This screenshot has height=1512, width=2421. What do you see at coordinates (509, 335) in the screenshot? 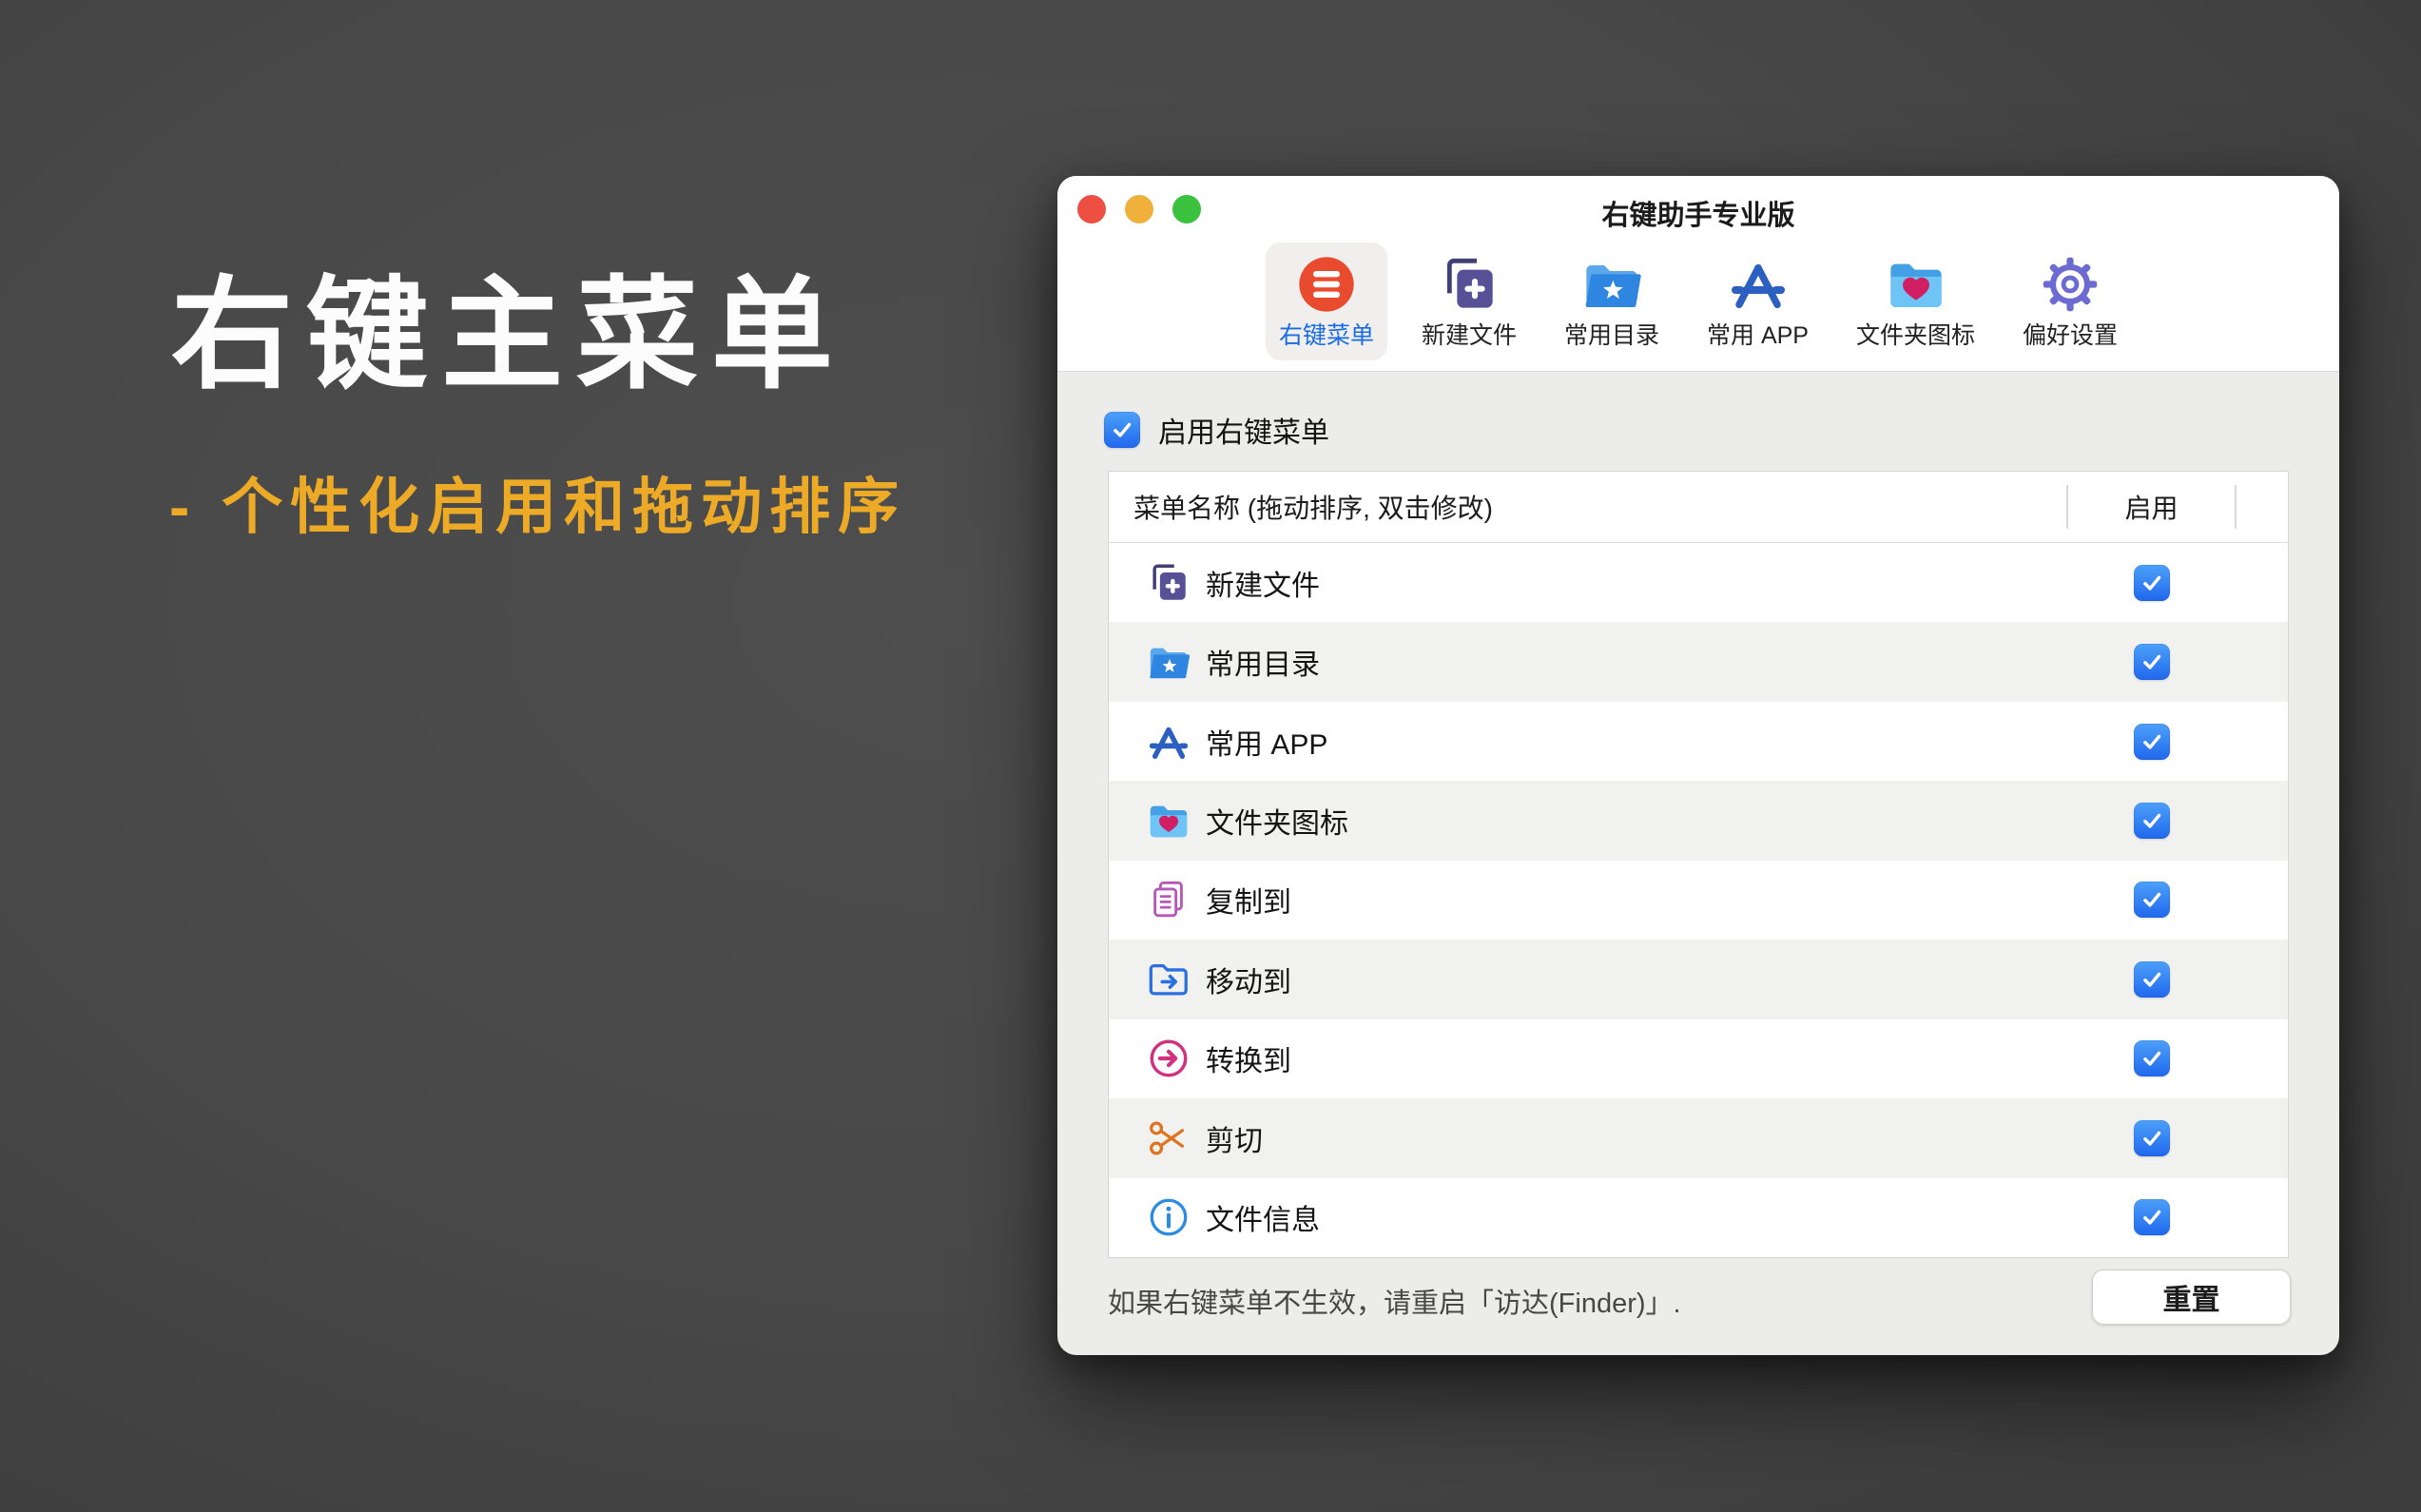
I see `hero-title: 右键主菜单` at bounding box center [509, 335].